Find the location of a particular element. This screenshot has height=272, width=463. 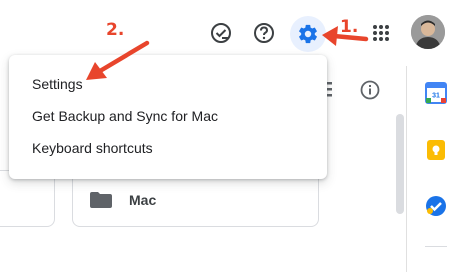

tasks-icon is located at coordinates (436, 206).